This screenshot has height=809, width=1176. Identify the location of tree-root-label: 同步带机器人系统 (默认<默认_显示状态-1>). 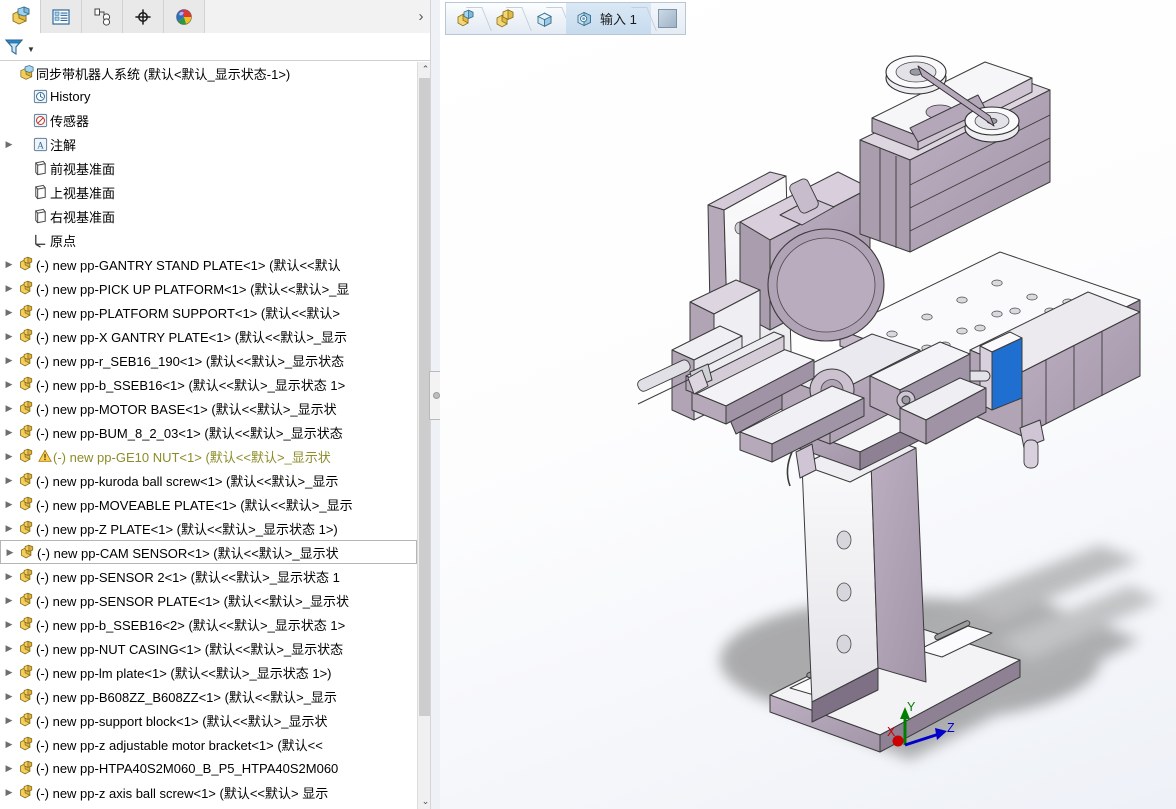
(163, 74).